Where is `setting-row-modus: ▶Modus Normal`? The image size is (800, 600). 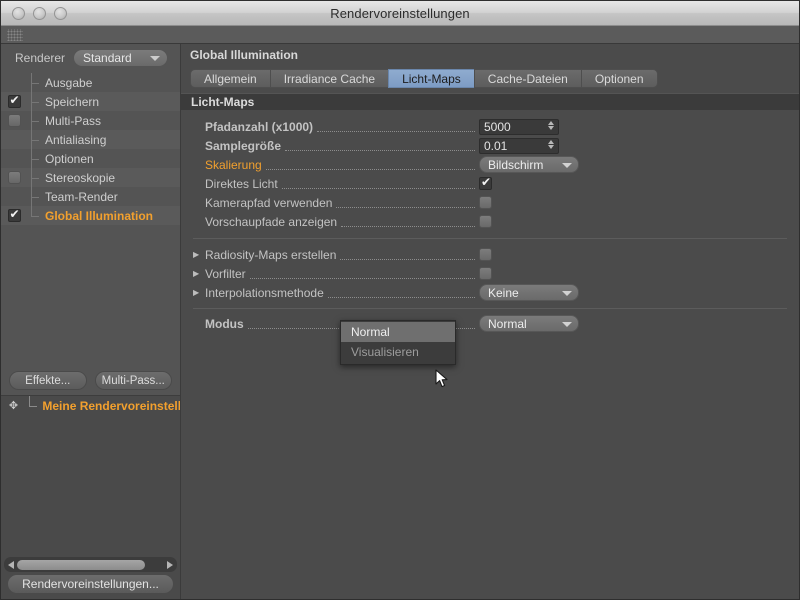
setting-row-modus: ▶Modus Normal is located at coordinates (490, 323).